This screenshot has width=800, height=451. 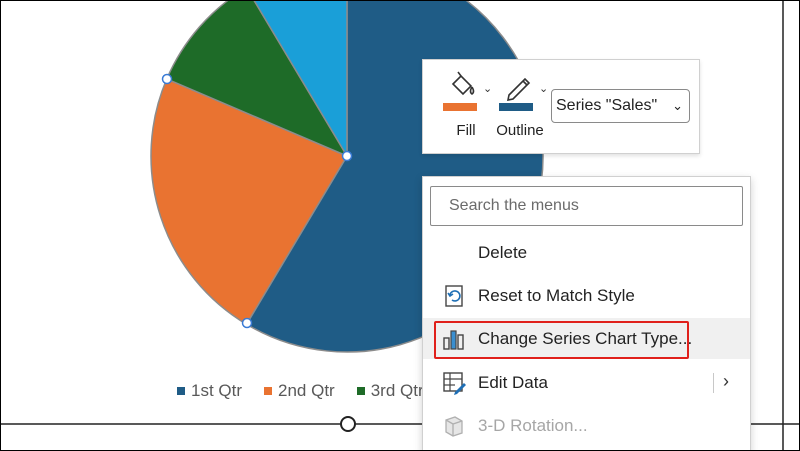 I want to click on menu-item-reset-style: Reset to Match Style, so click(x=586, y=295).